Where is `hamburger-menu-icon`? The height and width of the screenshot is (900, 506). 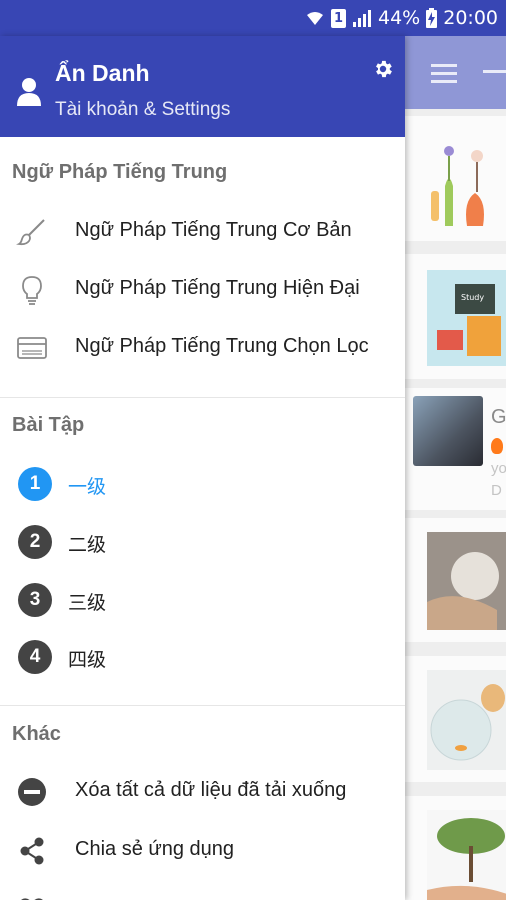 hamburger-menu-icon is located at coordinates (444, 76).